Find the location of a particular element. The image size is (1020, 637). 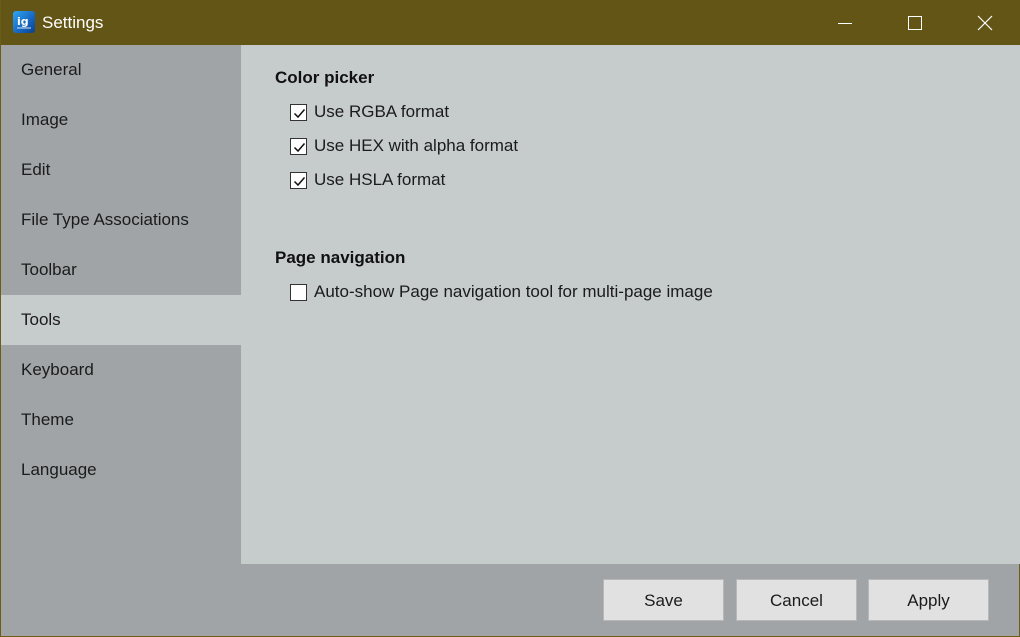

hex-alpha-format-checkbox is located at coordinates (298, 146).